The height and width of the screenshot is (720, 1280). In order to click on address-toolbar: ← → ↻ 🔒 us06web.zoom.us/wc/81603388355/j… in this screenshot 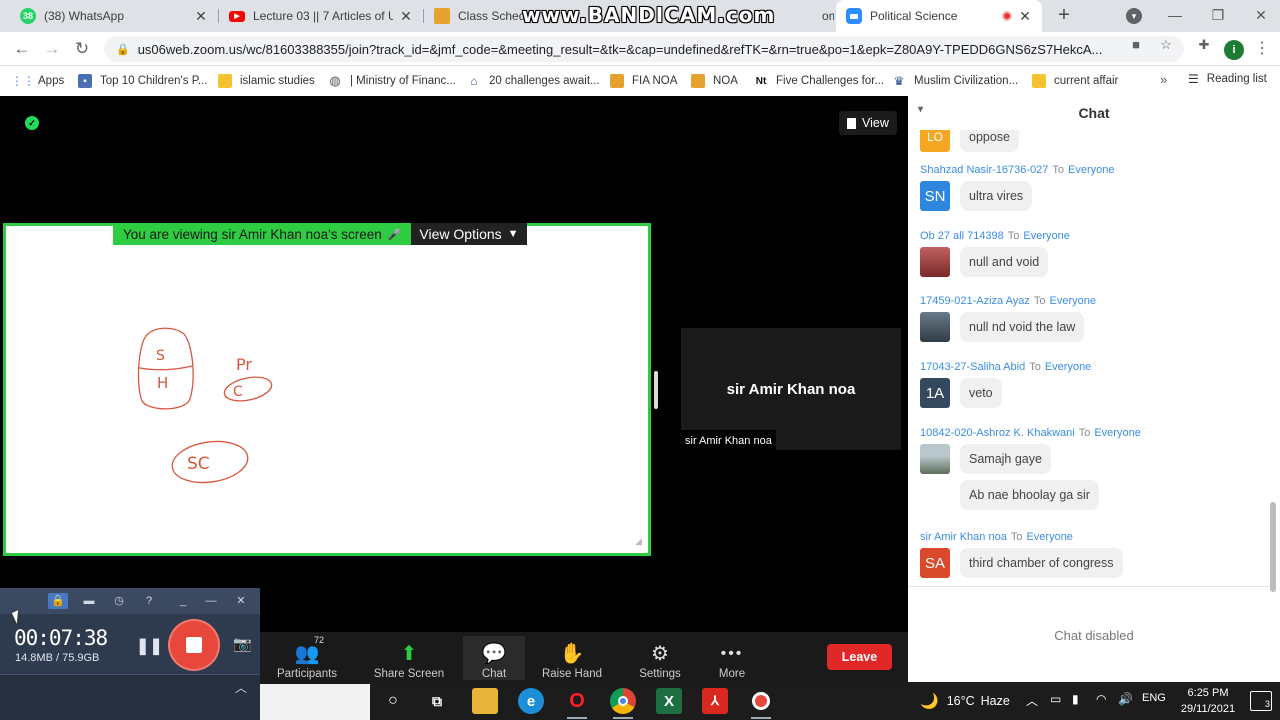, I will do `click(640, 49)`.